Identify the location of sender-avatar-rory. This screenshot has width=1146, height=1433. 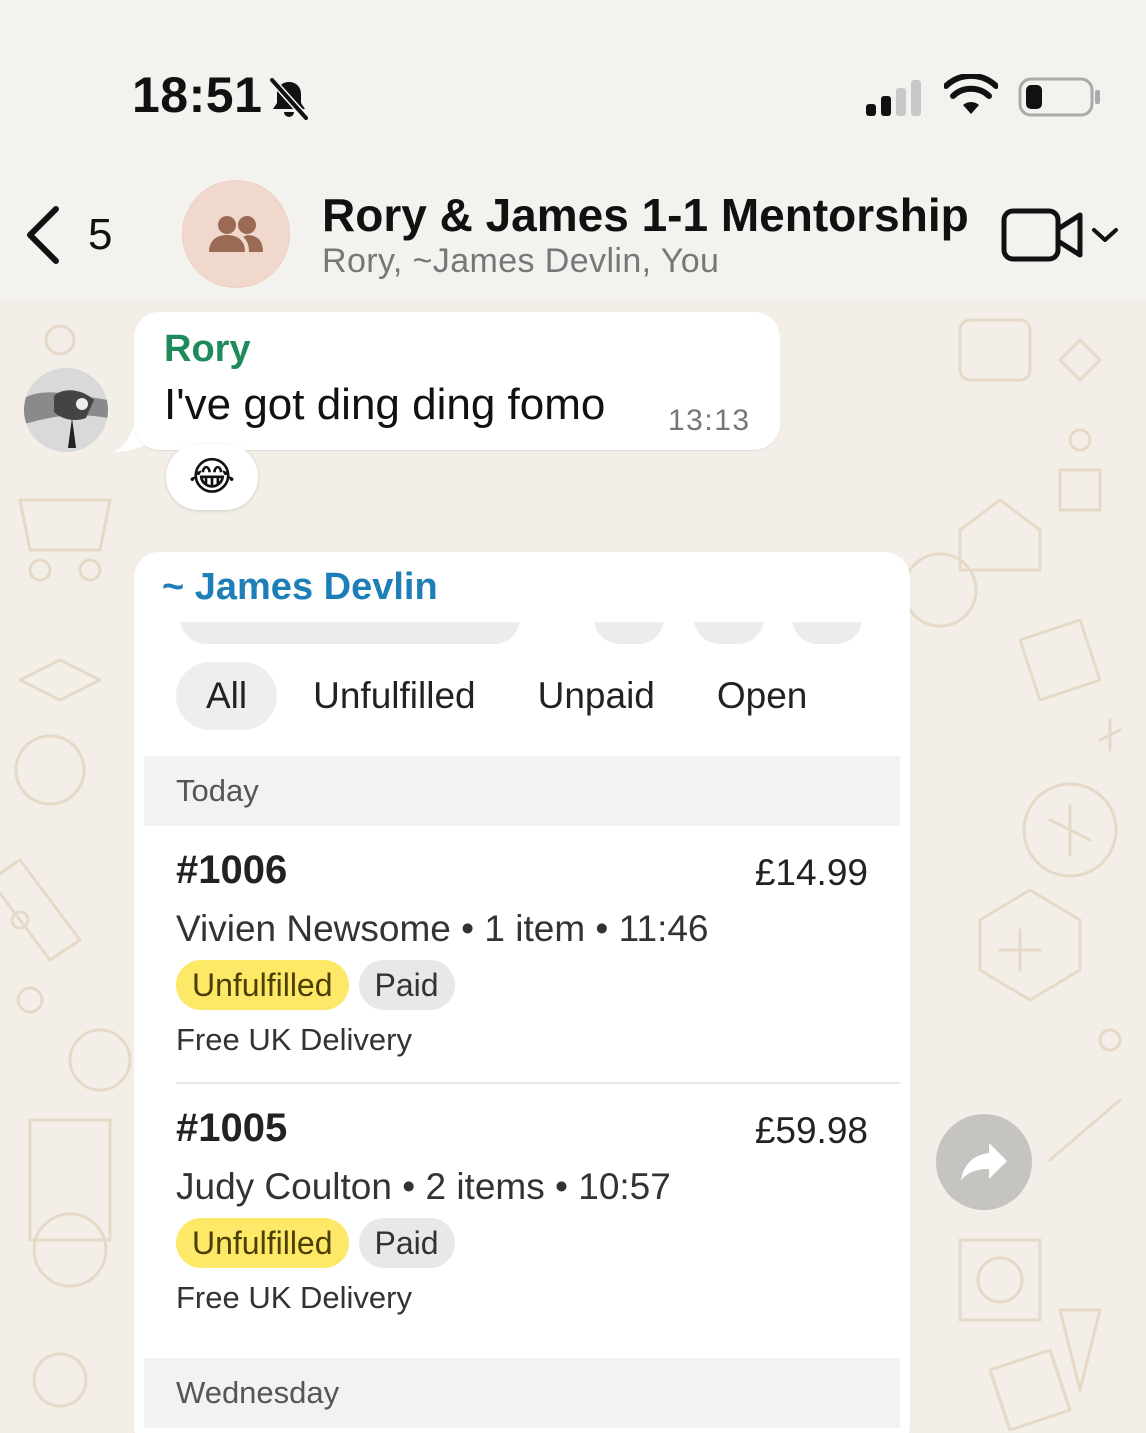
(66, 410).